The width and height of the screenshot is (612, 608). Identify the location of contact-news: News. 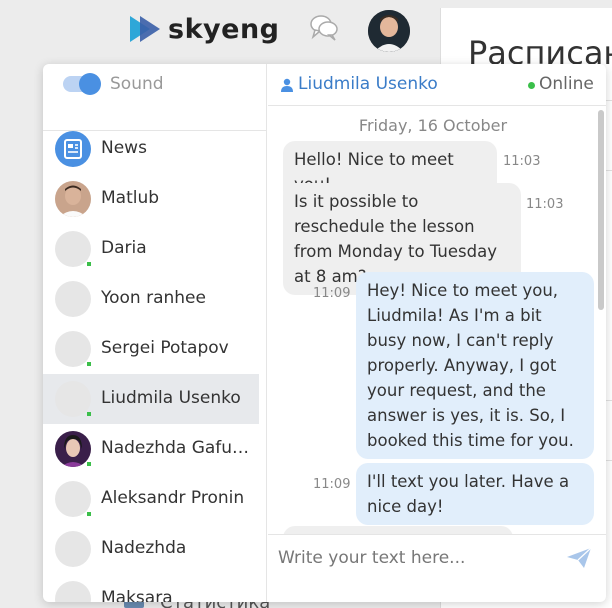
(155, 149).